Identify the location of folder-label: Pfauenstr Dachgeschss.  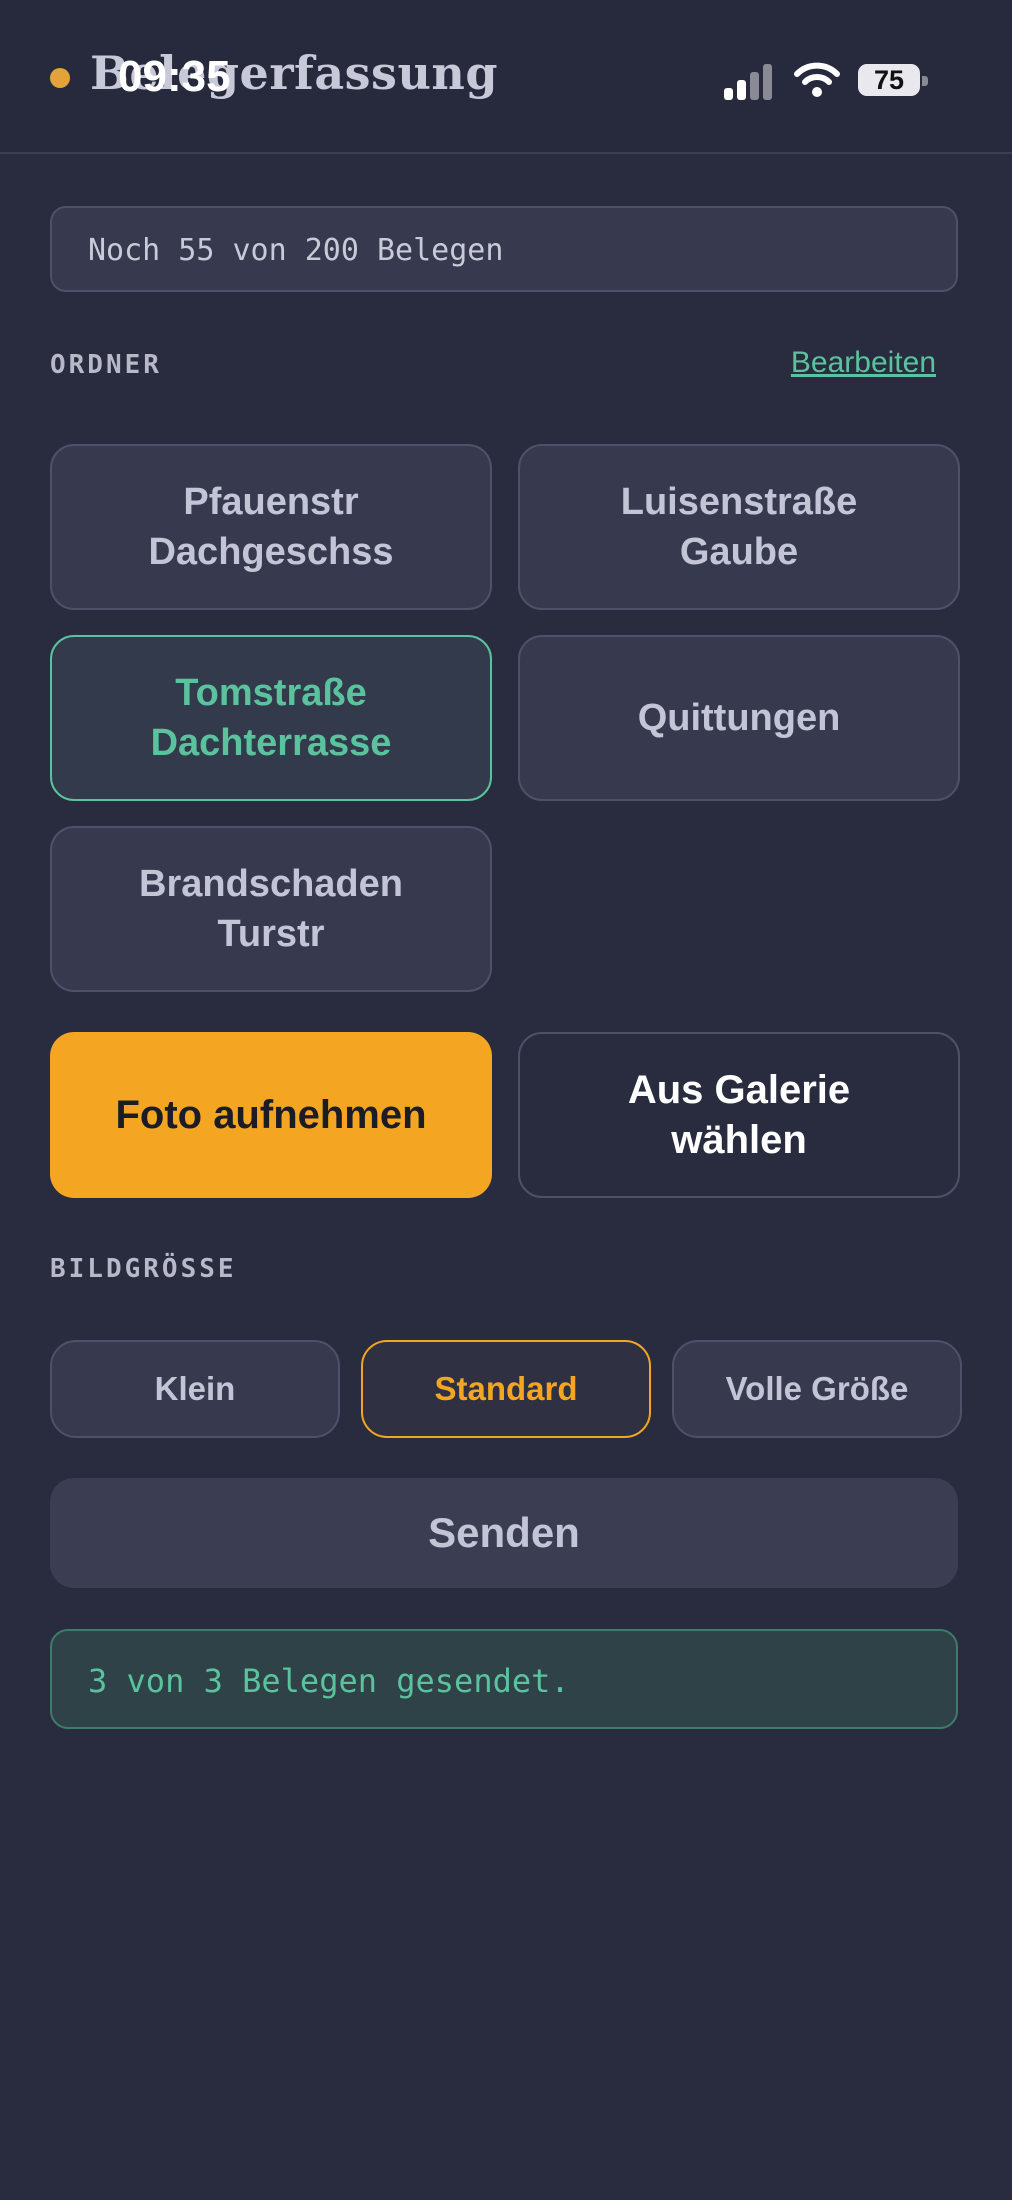
(271, 527).